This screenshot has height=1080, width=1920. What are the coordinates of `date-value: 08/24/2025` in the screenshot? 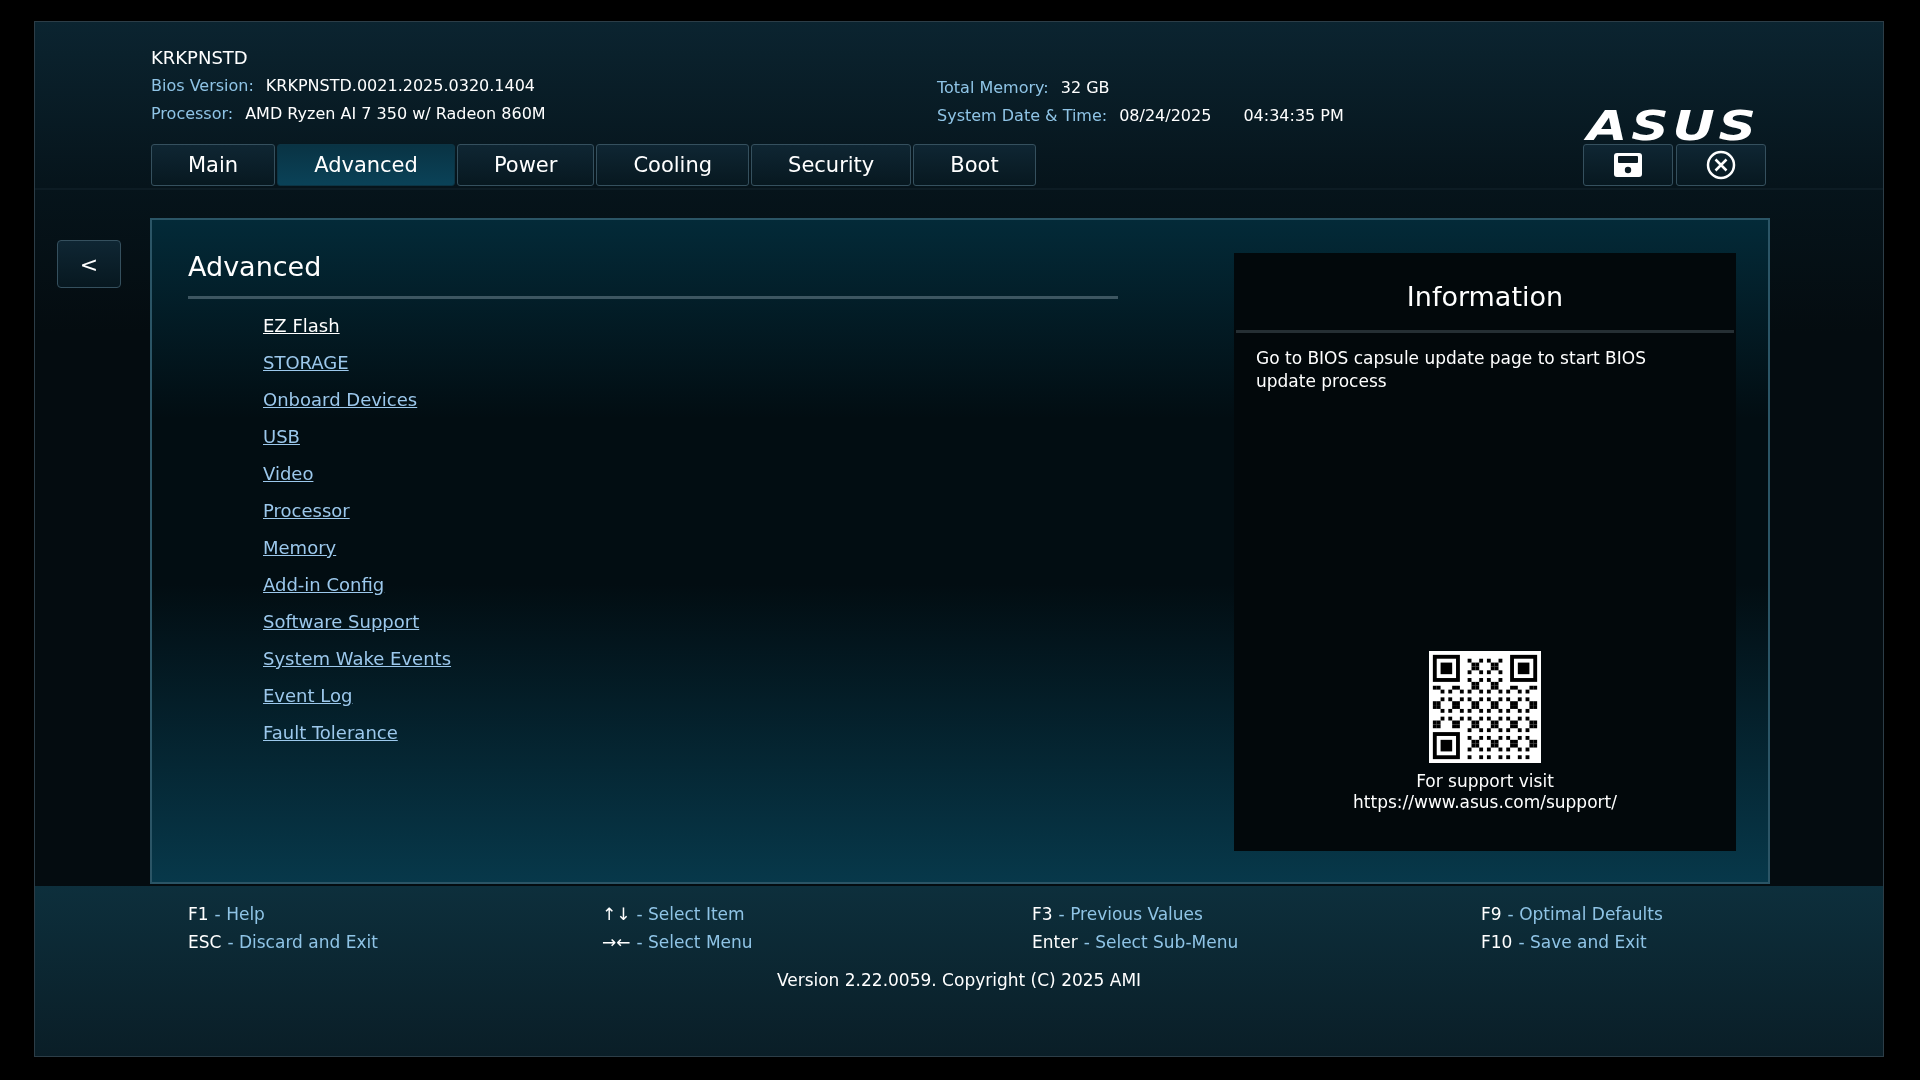 It's located at (1165, 116).